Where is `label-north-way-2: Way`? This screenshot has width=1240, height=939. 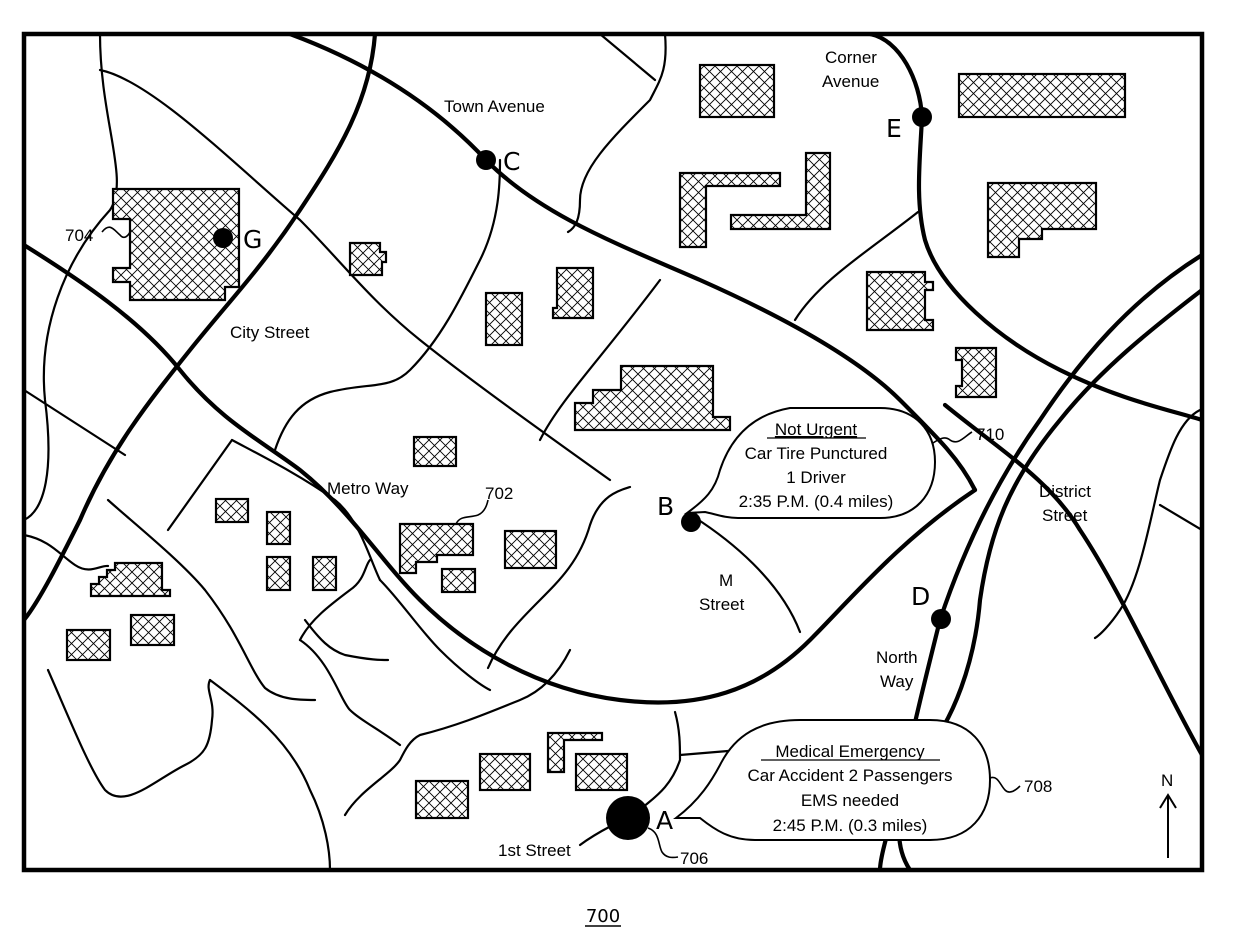 label-north-way-2: Way is located at coordinates (897, 681).